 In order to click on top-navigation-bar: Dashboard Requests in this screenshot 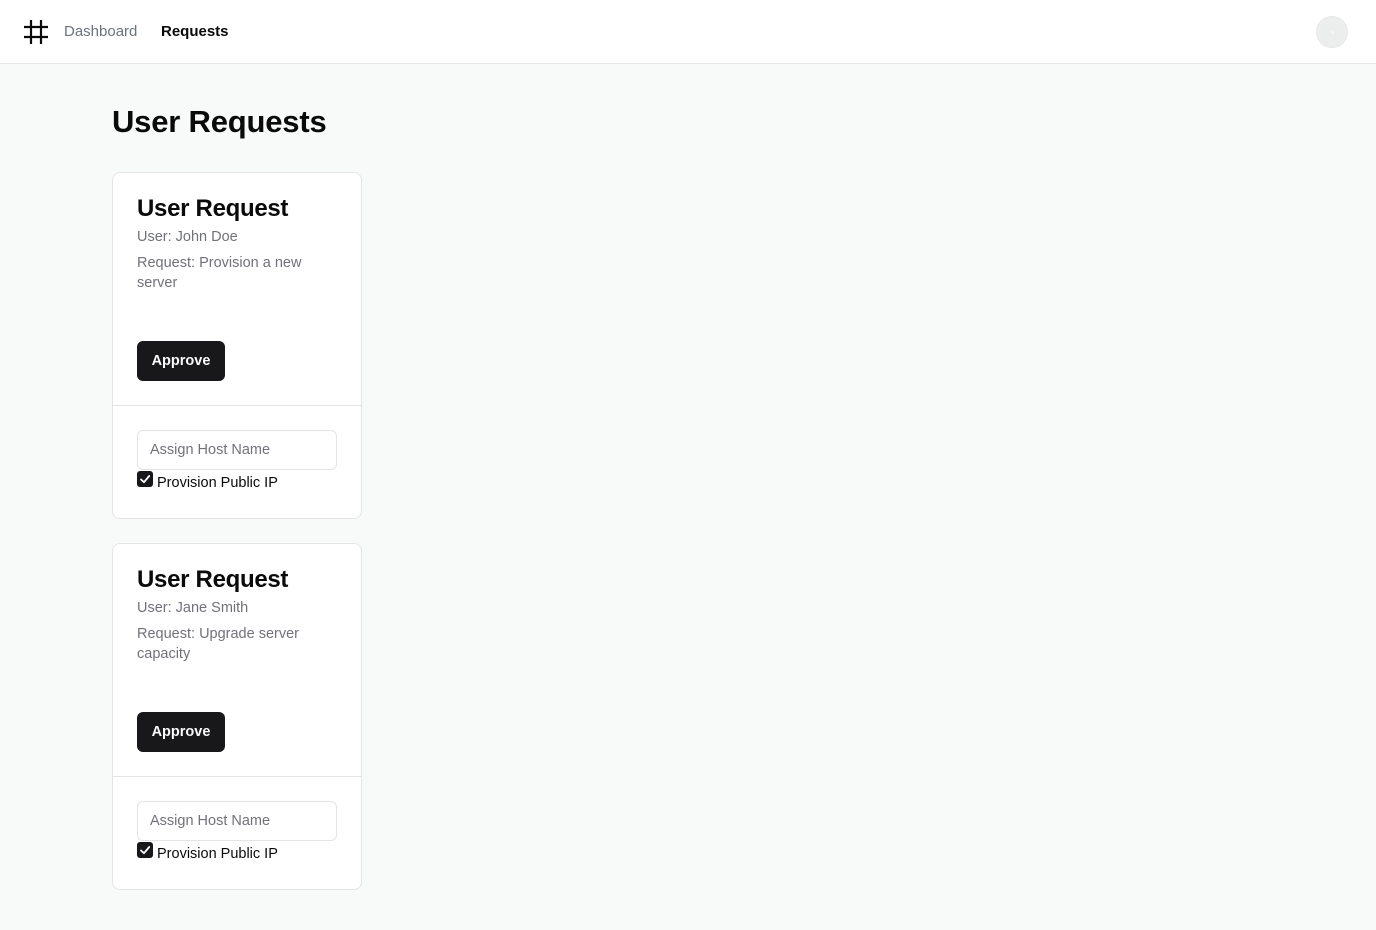, I will do `click(688, 32)`.